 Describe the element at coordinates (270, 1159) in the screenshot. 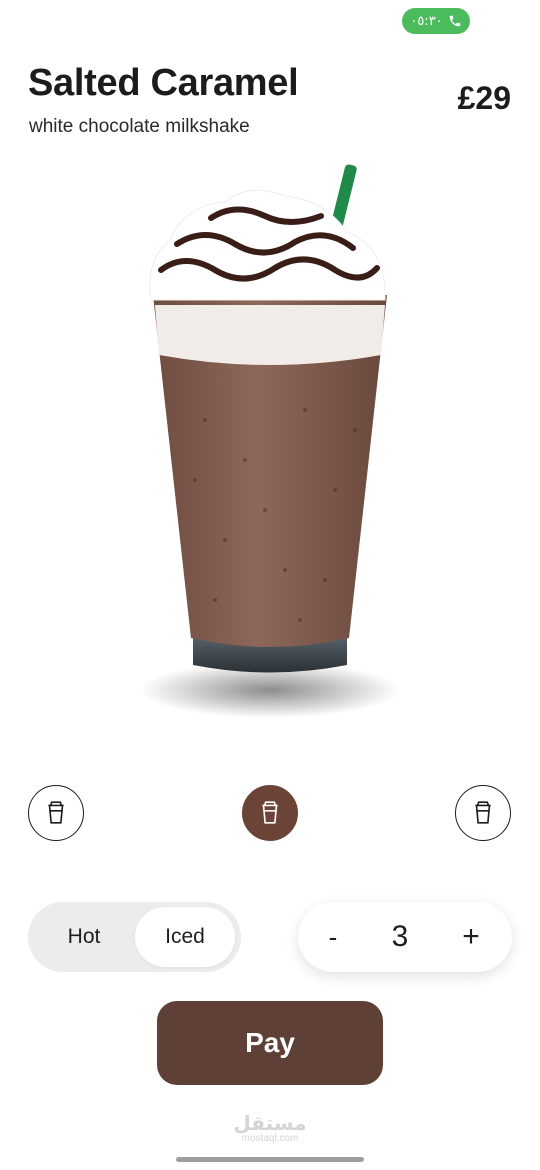

I see `home-indicator` at that location.